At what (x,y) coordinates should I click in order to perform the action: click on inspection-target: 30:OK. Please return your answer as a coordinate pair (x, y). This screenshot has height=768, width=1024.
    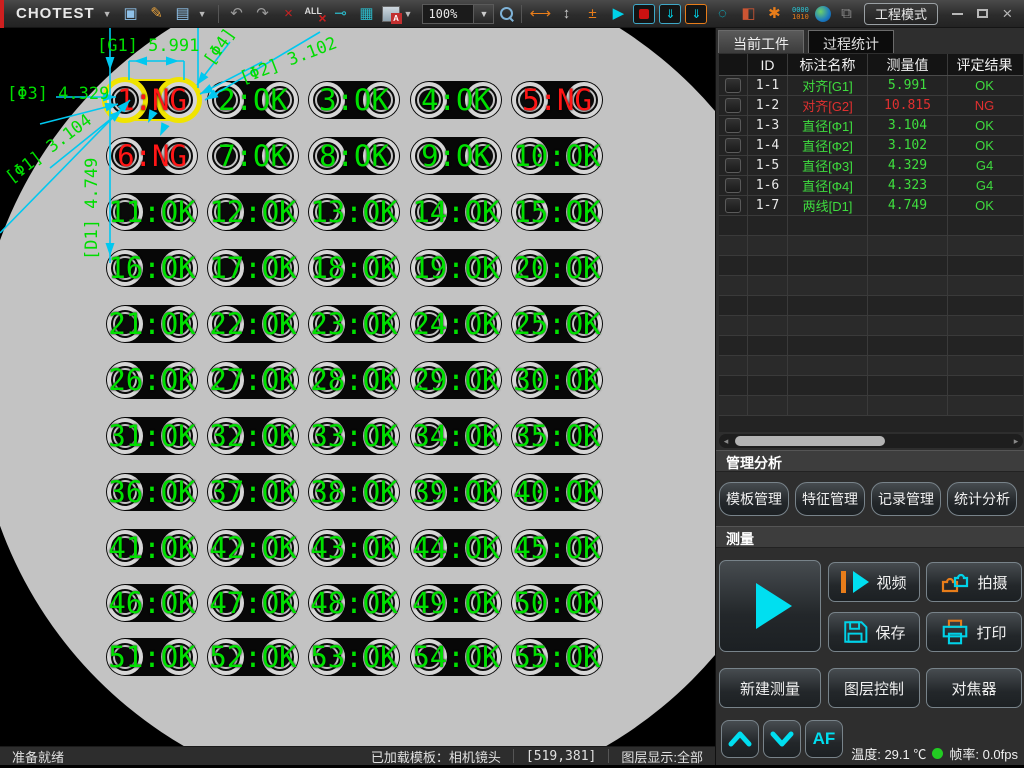
    Looking at the image, I should click on (557, 380).